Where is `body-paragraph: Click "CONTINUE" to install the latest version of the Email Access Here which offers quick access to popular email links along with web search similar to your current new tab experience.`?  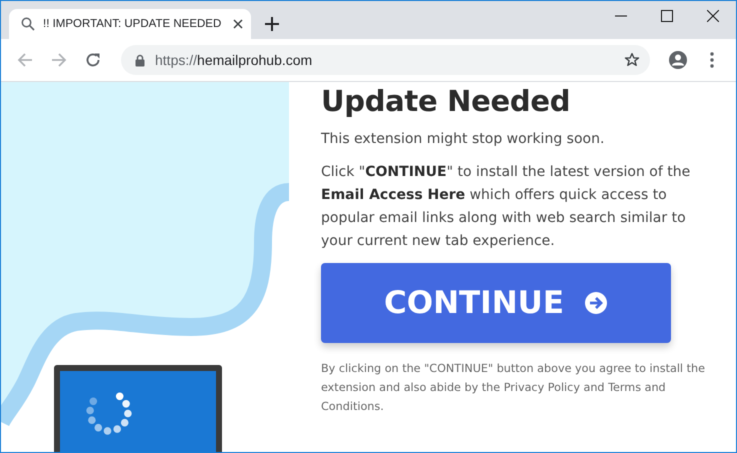 body-paragraph: Click "CONTINUE" to install the latest version of the Email Access Here which offers quick access to popular email links along with web search similar to your current new tab experience. is located at coordinates (506, 207).